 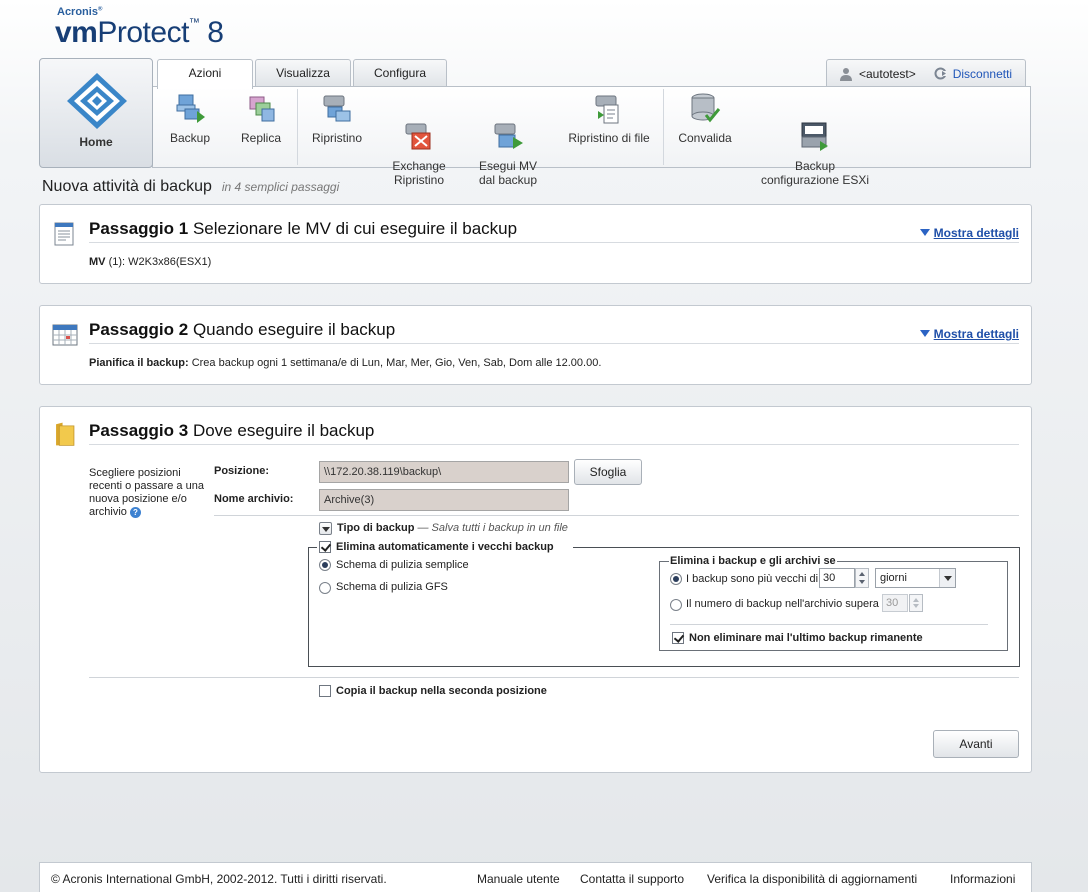 What do you see at coordinates (135, 512) in the screenshot?
I see `help-icon: ?` at bounding box center [135, 512].